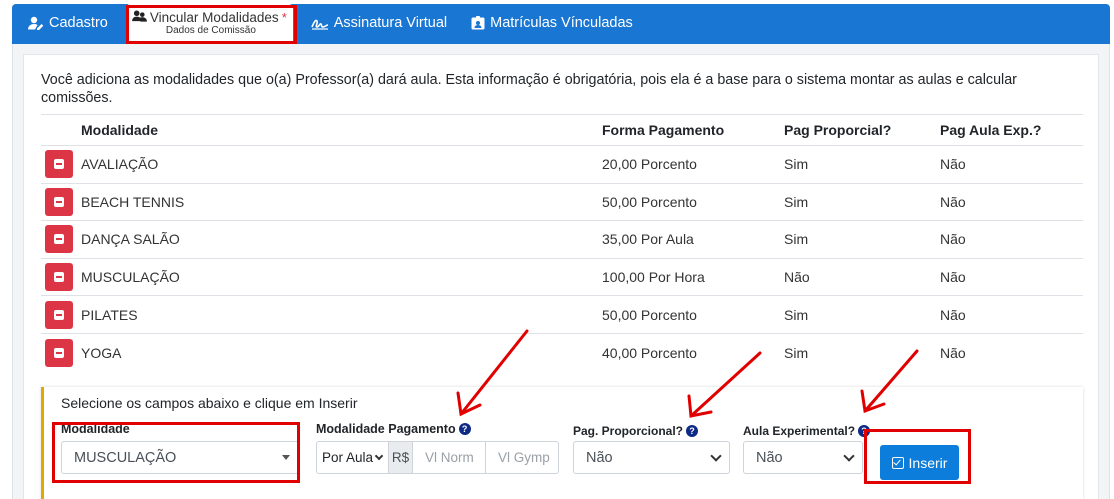 The width and height of the screenshot is (1114, 499). I want to click on annotation-arrows, so click(687, 373).